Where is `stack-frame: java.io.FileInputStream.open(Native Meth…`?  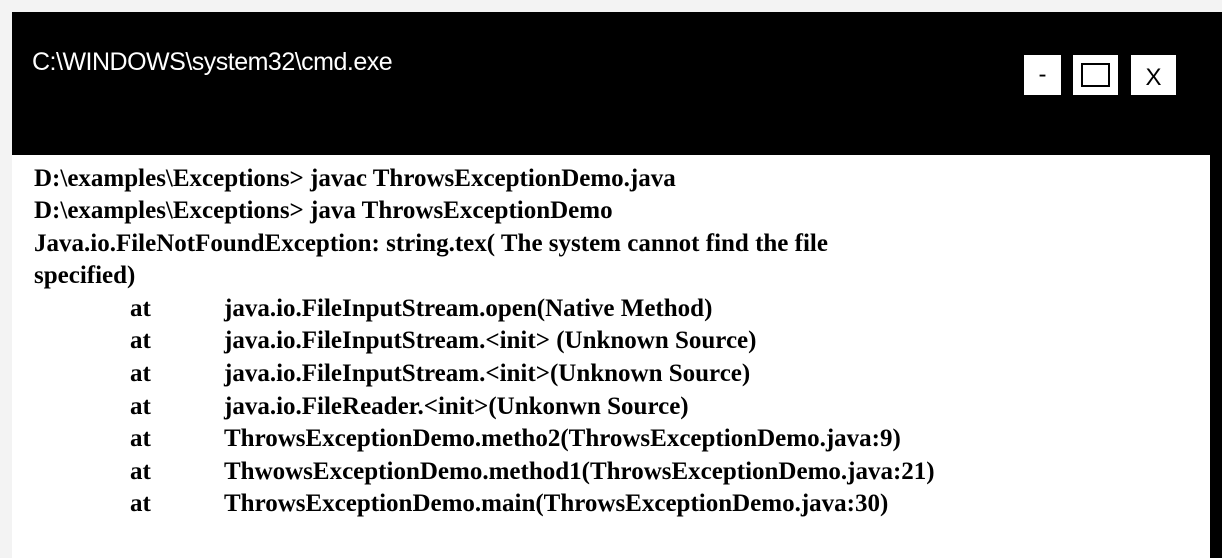
stack-frame: java.io.FileInputStream.open(Native Meth… is located at coordinates (468, 308).